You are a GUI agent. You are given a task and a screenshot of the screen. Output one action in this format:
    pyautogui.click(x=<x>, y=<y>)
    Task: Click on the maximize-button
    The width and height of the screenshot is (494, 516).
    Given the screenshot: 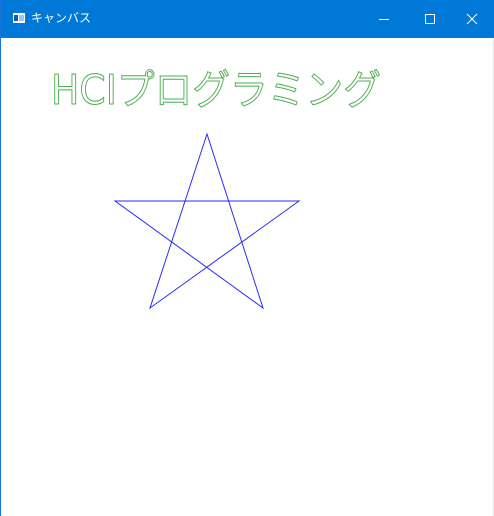 What is the action you would take?
    pyautogui.click(x=430, y=19)
    